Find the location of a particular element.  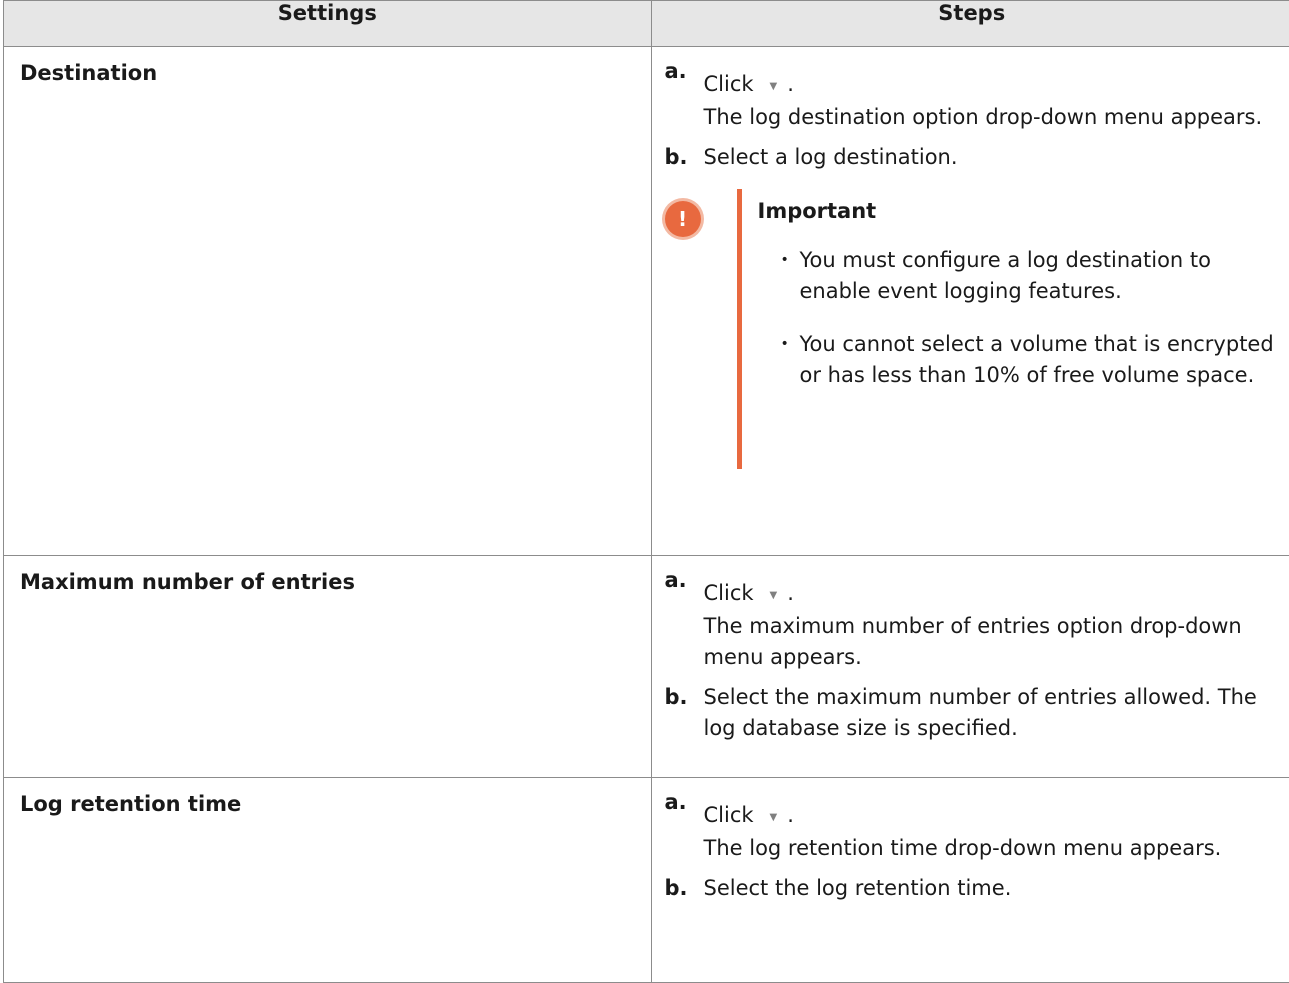

step-body: Select a log destination. is located at coordinates (993, 157).